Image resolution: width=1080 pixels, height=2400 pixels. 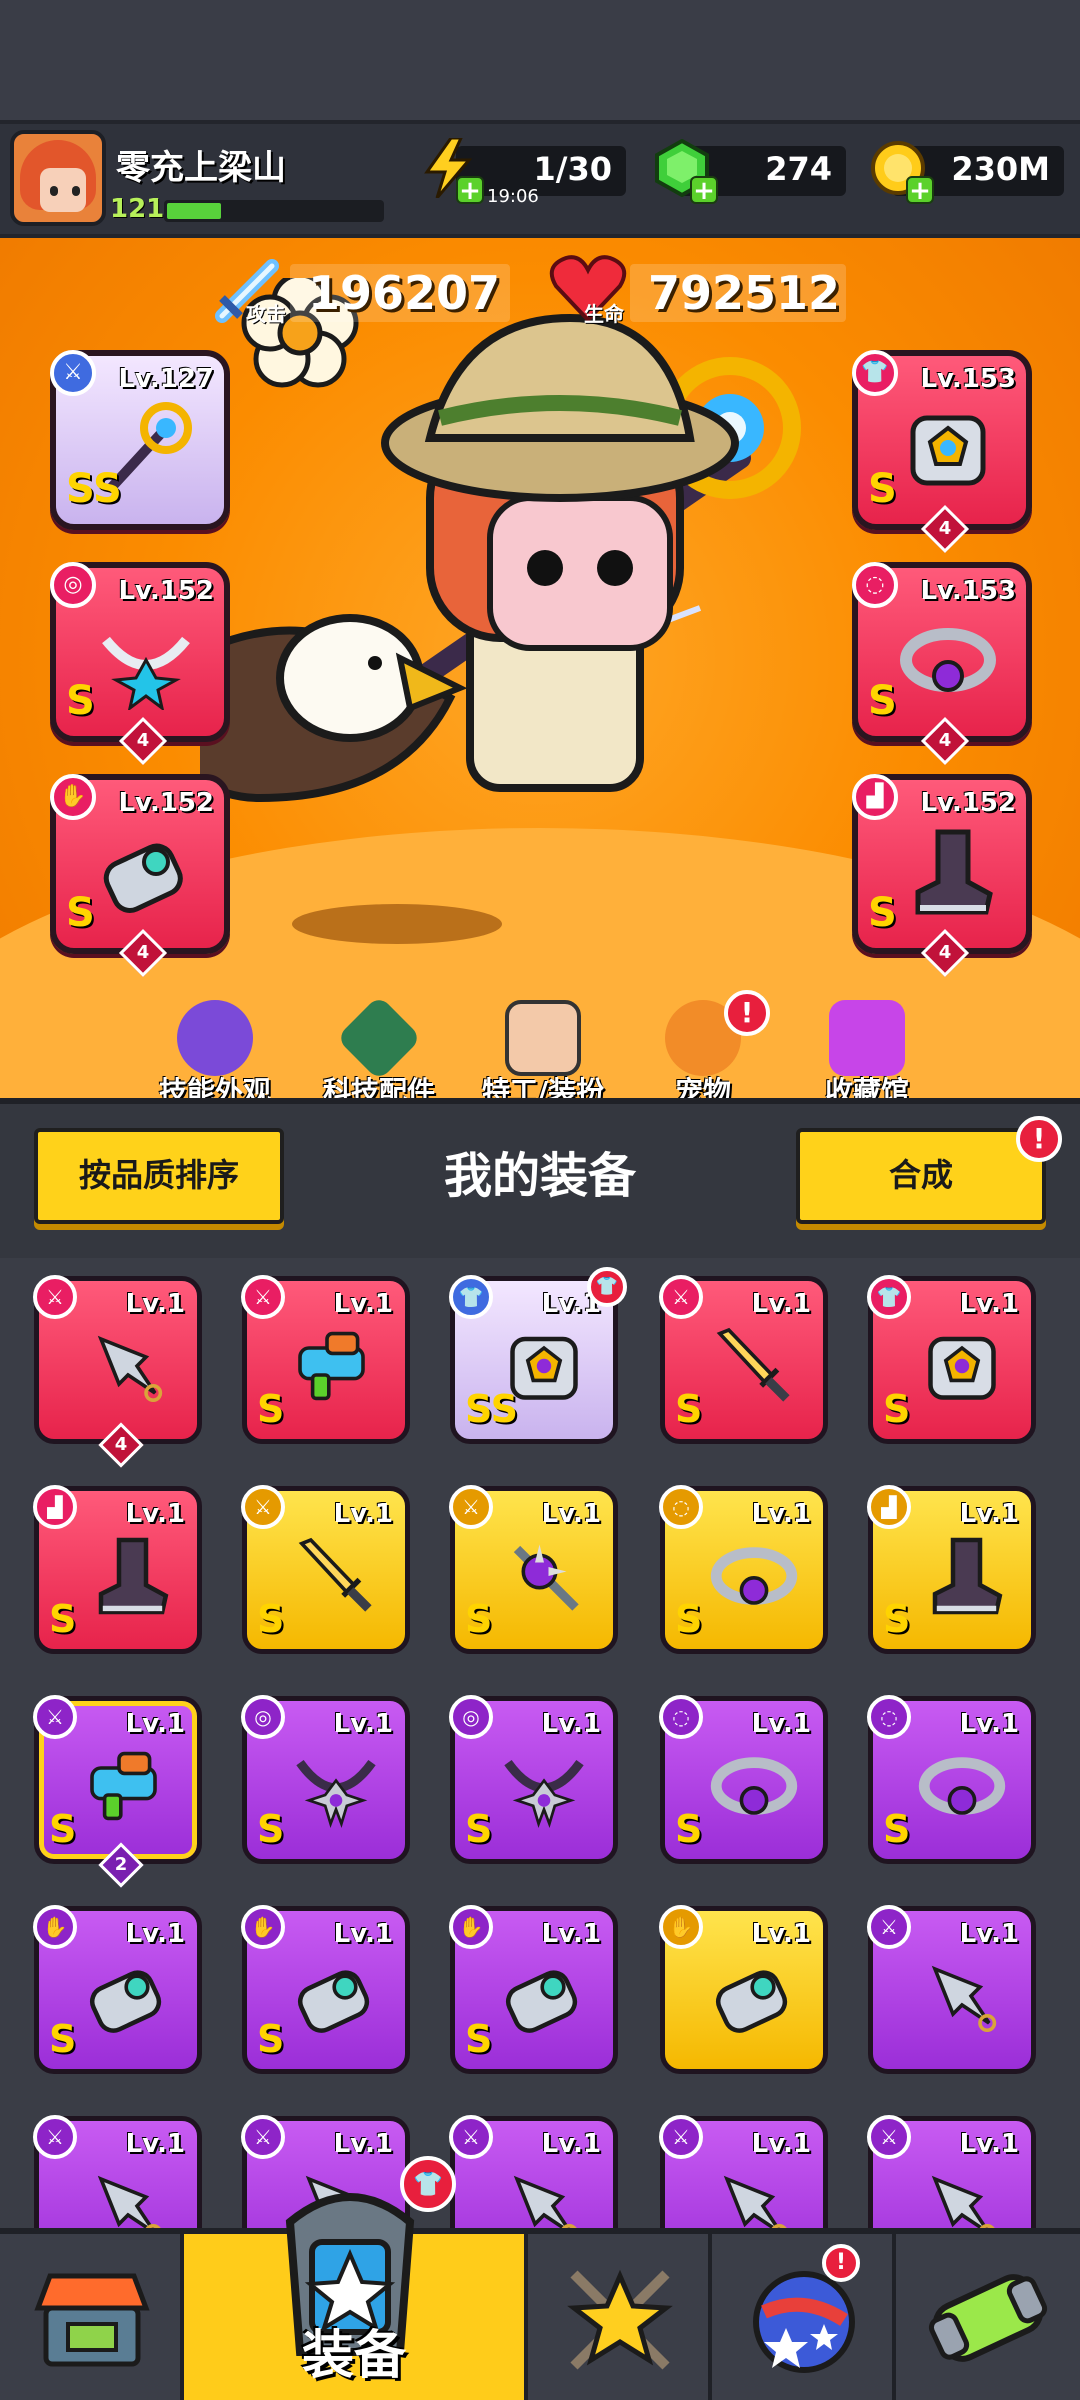 I want to click on gem-value: 274, so click(x=798, y=169).